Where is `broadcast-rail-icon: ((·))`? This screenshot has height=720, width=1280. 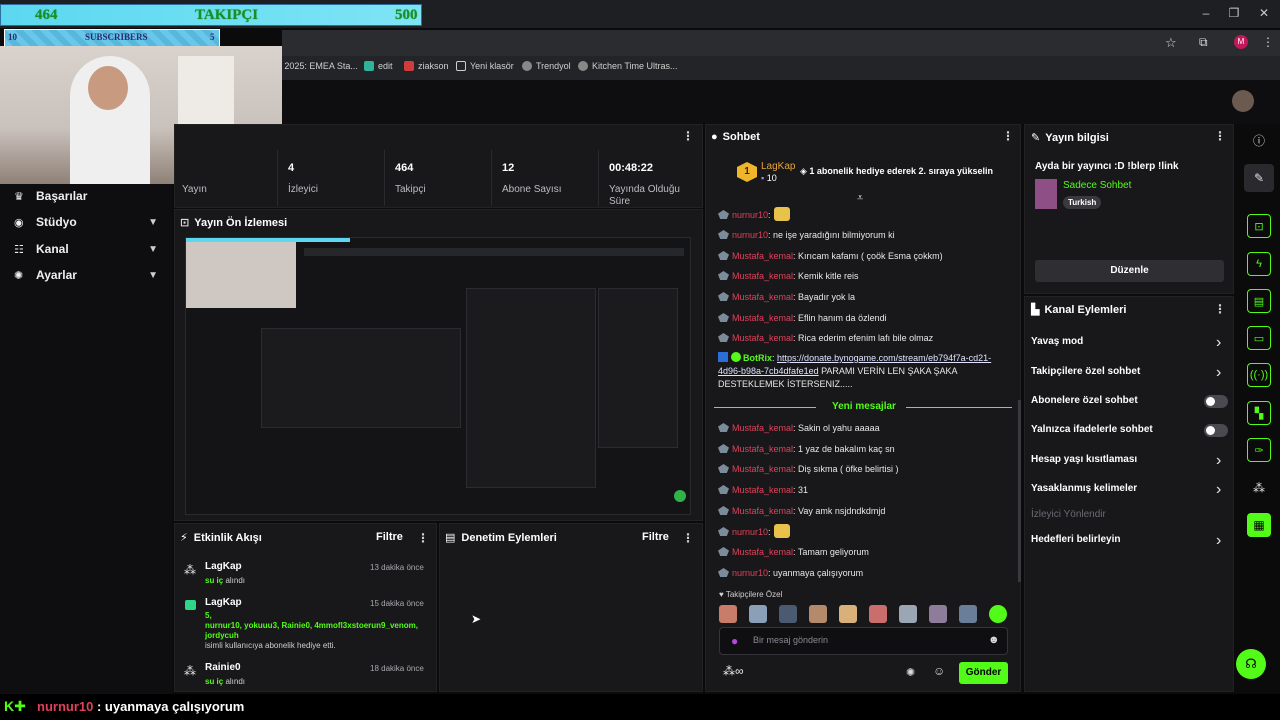
broadcast-rail-icon: ((·)) is located at coordinates (1259, 375).